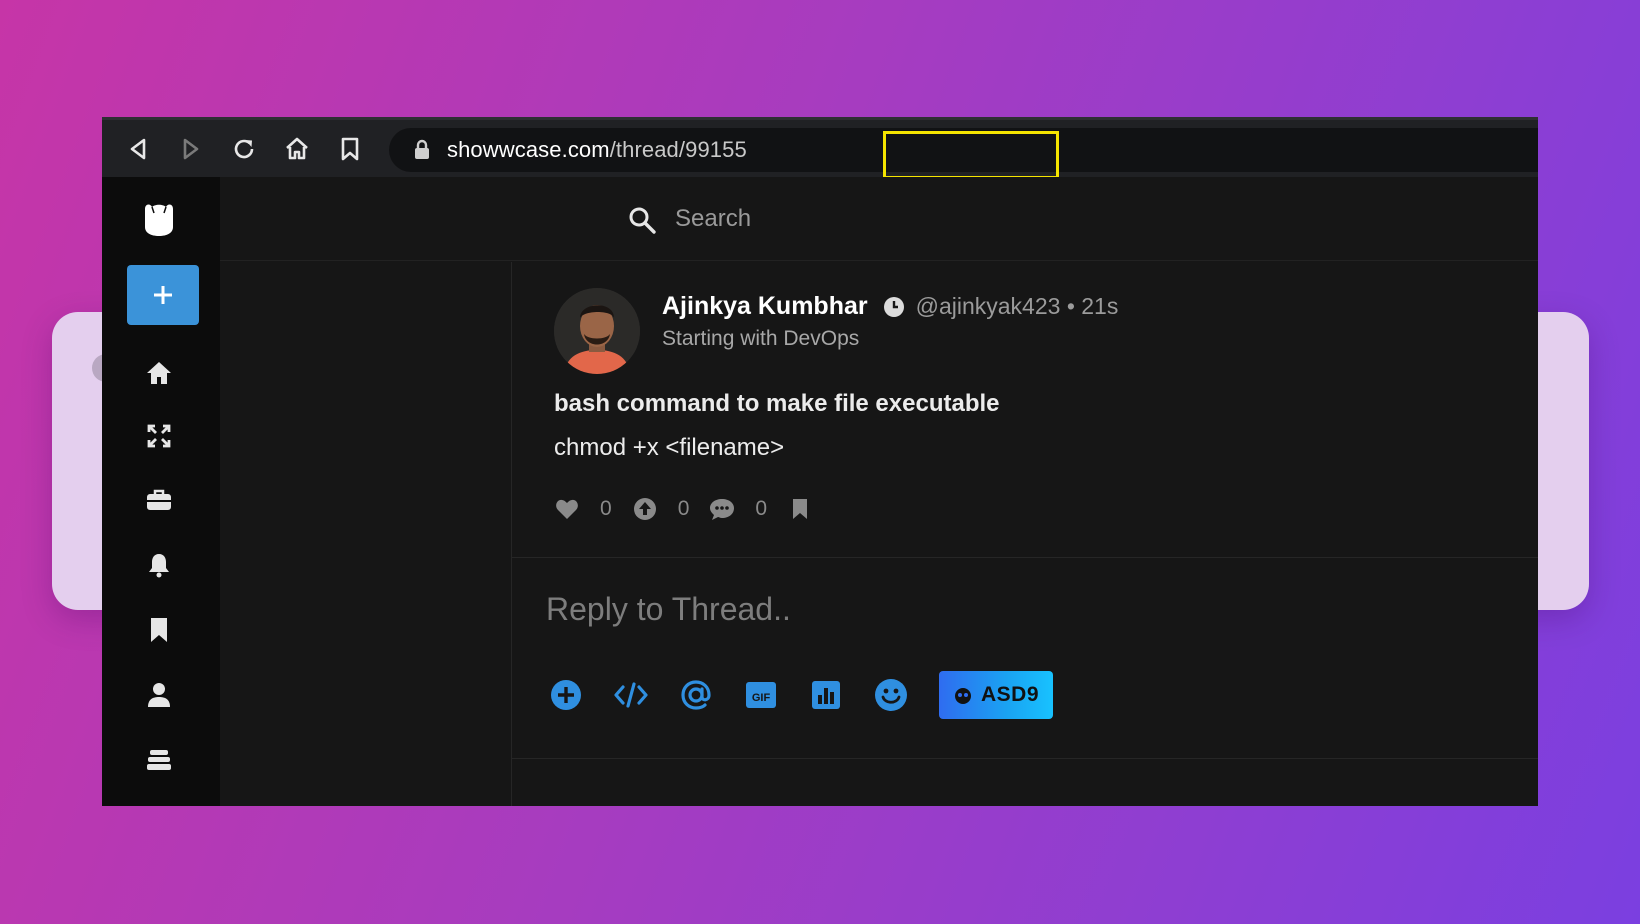 This screenshot has height=924, width=1640. I want to click on avatar, so click(597, 331).